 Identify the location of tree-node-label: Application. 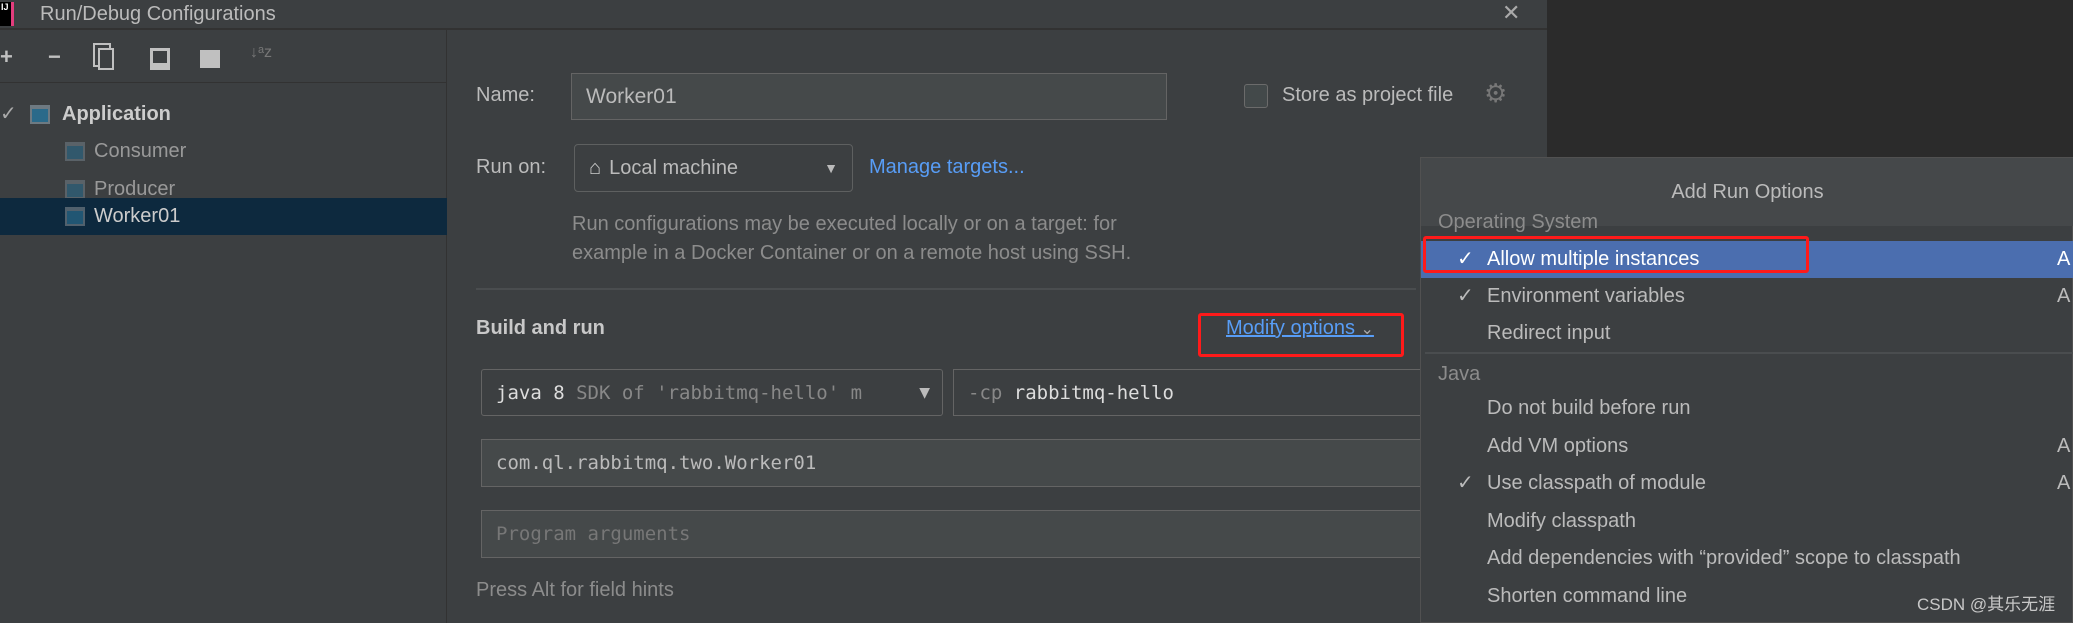
(116, 114).